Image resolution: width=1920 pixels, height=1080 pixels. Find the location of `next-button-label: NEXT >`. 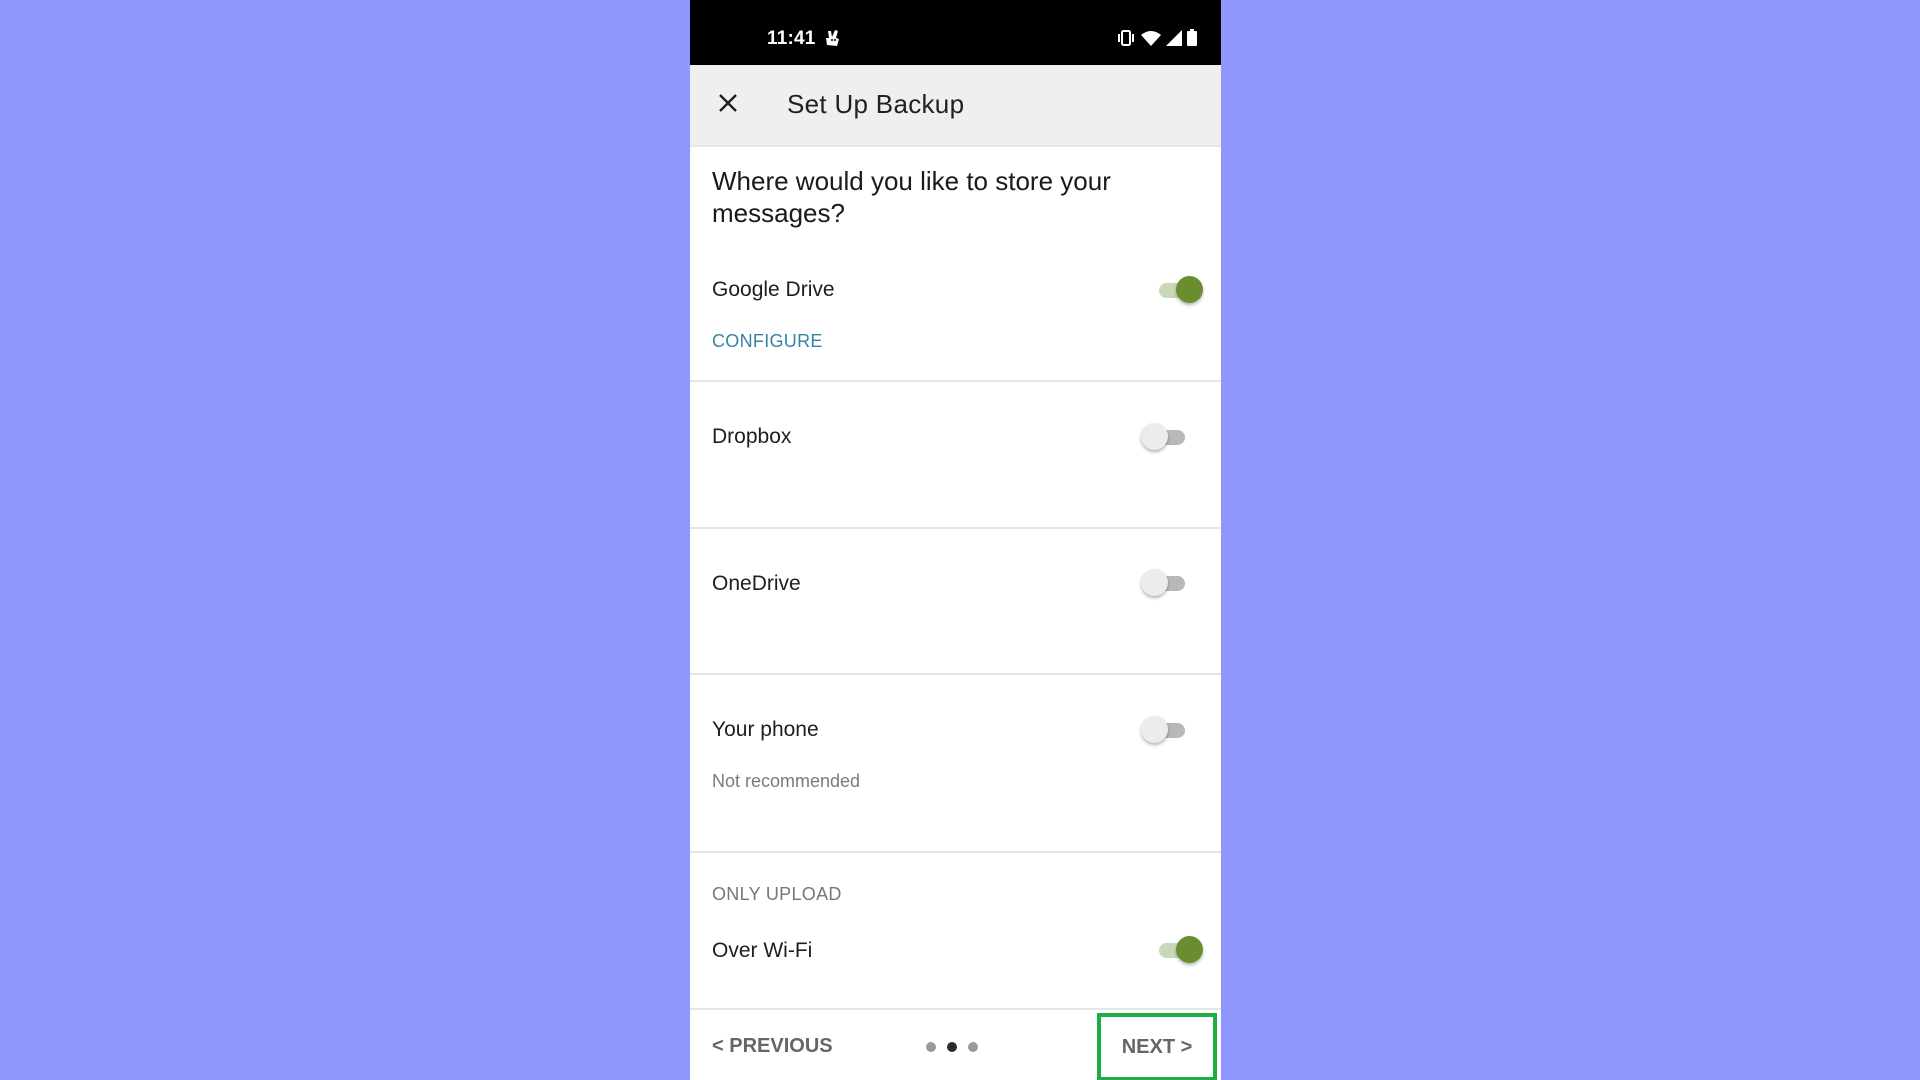

next-button-label: NEXT > is located at coordinates (1157, 1046).